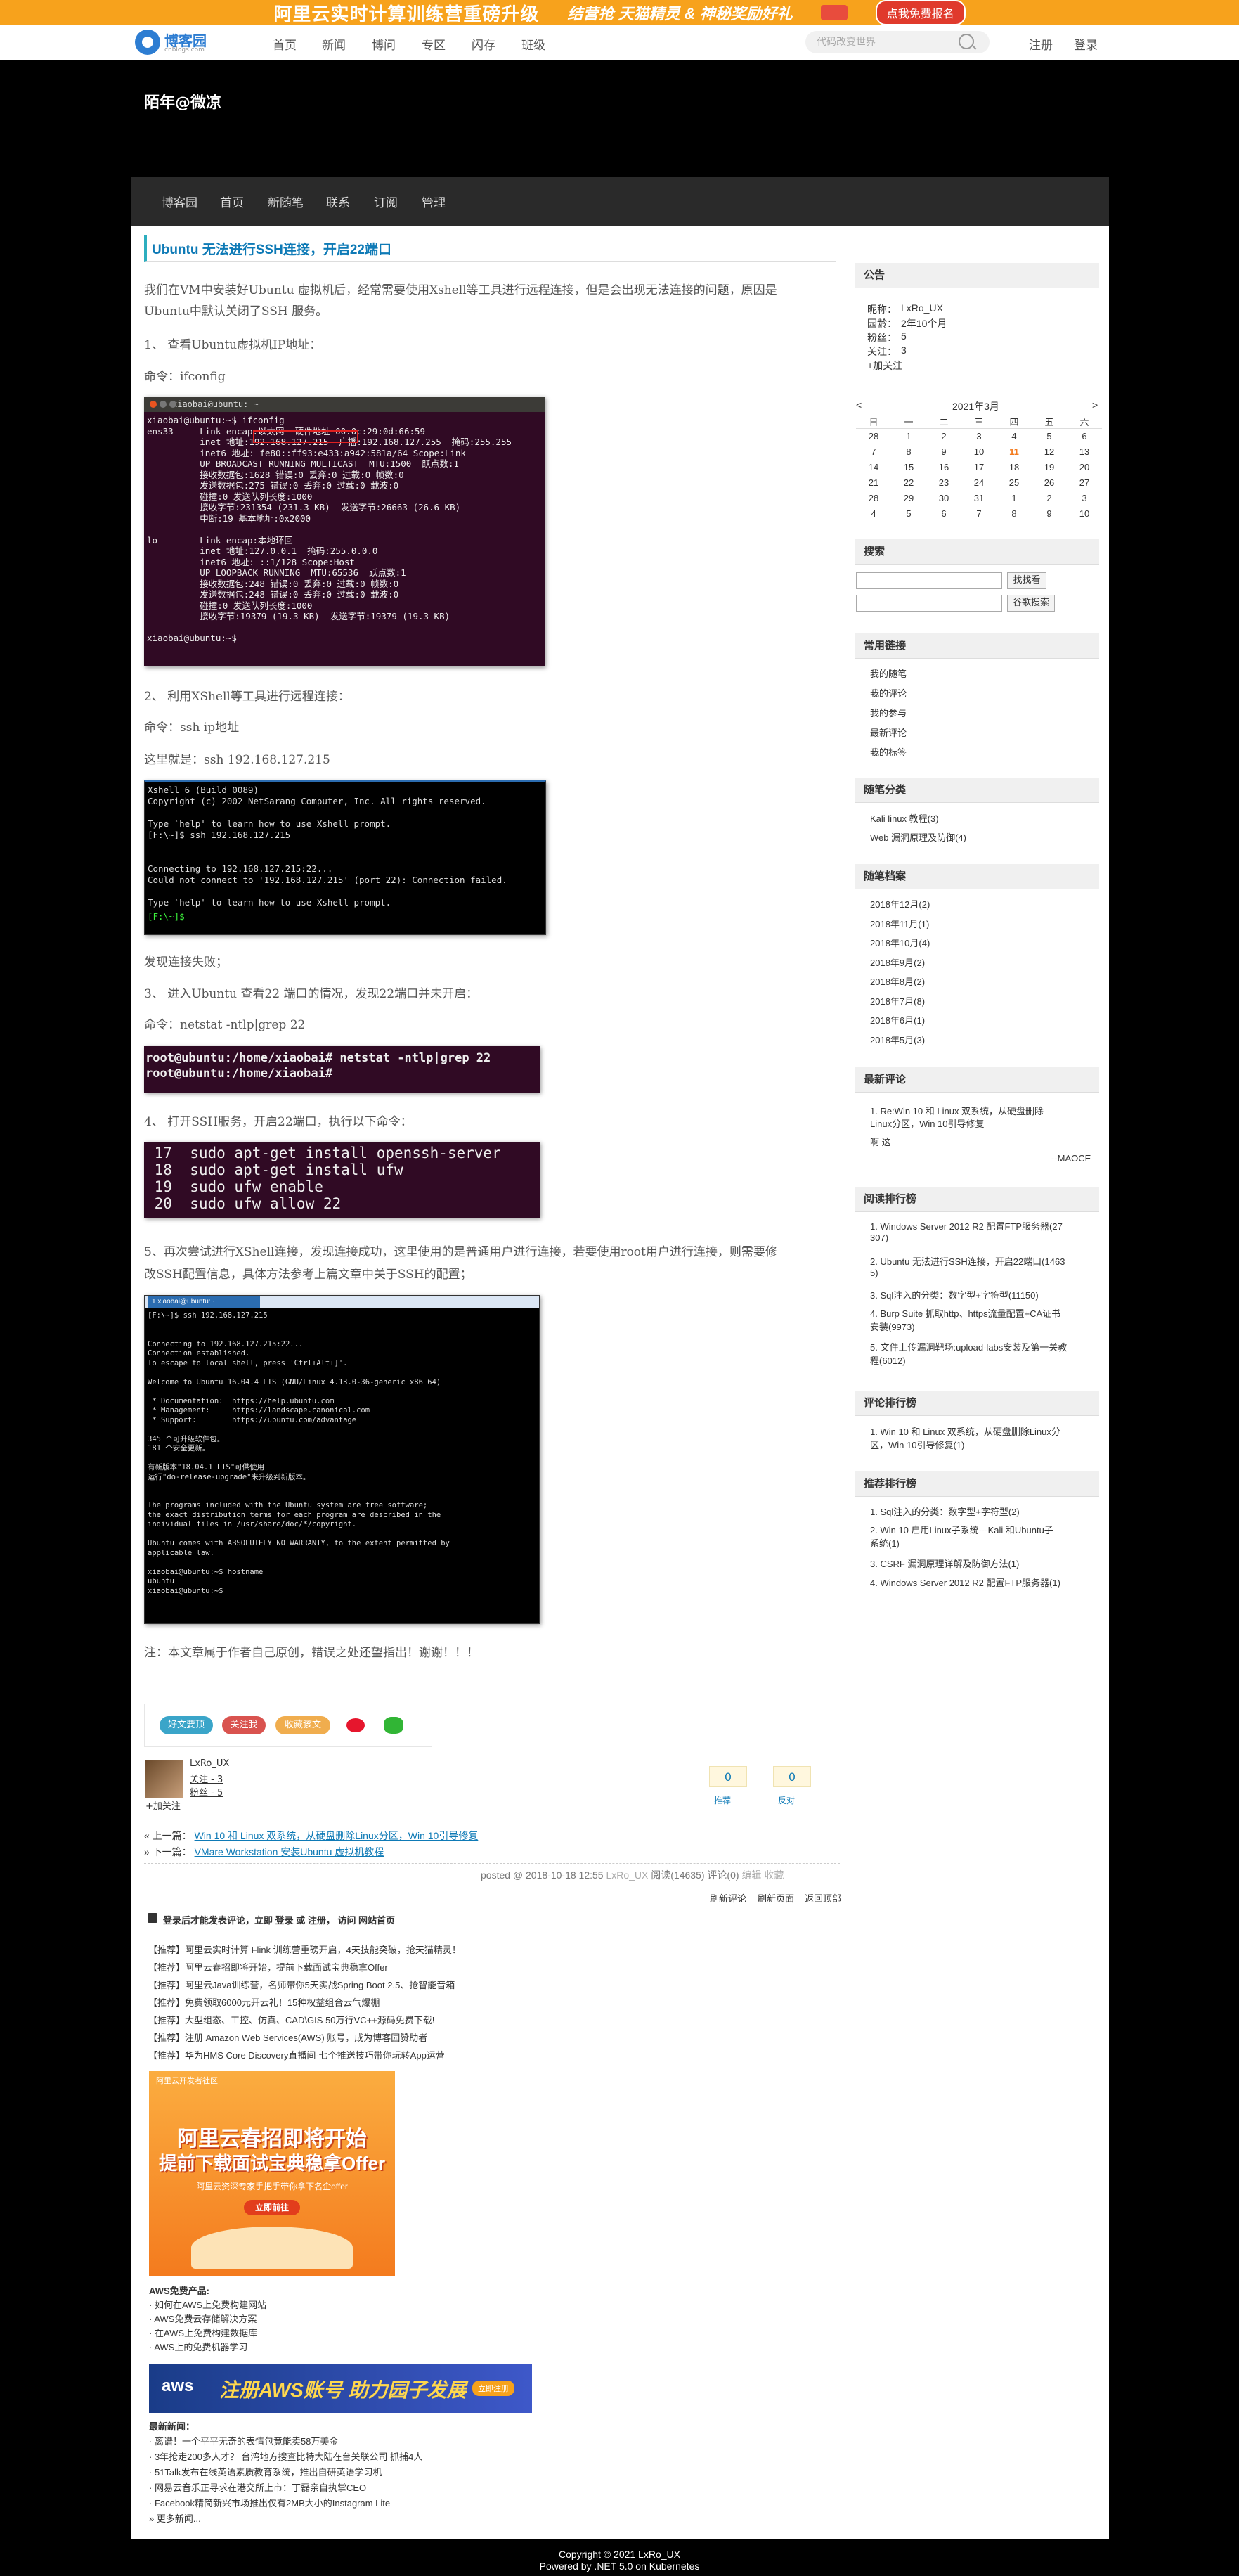 The height and width of the screenshot is (2576, 1239). What do you see at coordinates (1085, 498) in the screenshot?
I see `calendar-day: 3` at bounding box center [1085, 498].